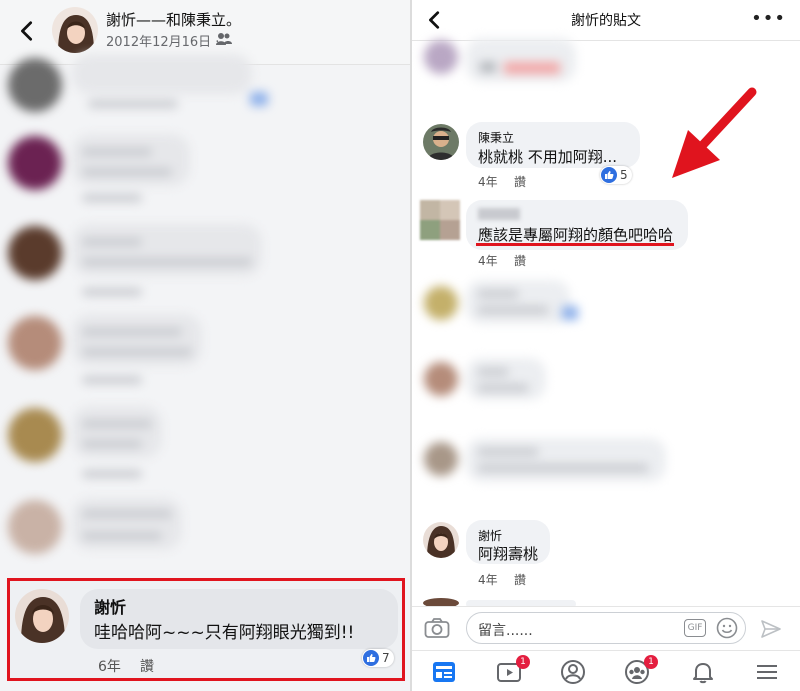 Image resolution: width=800 pixels, height=691 pixels. I want to click on comment-text: 哇哈哈阿~~~只有阿翔眼光獨到!!, so click(224, 633).